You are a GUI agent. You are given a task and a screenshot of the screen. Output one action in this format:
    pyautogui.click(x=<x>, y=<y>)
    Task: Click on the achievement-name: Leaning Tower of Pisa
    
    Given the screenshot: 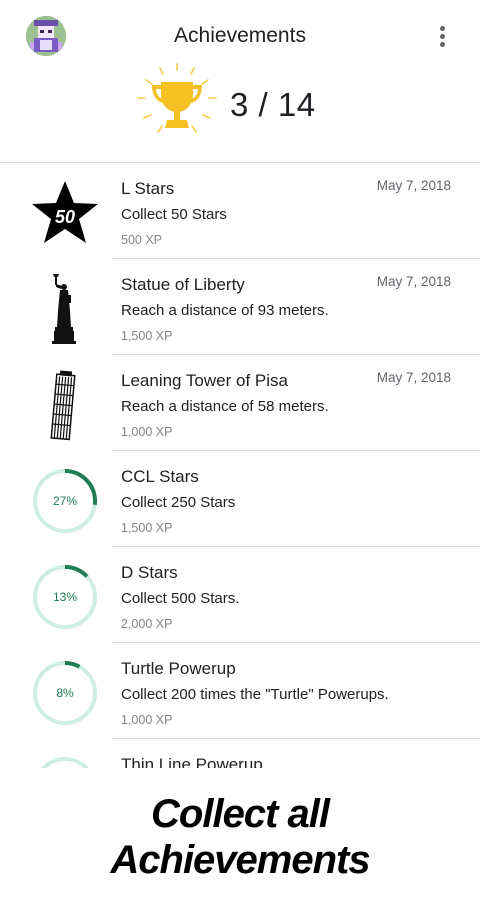 What is the action you would take?
    pyautogui.click(x=204, y=380)
    